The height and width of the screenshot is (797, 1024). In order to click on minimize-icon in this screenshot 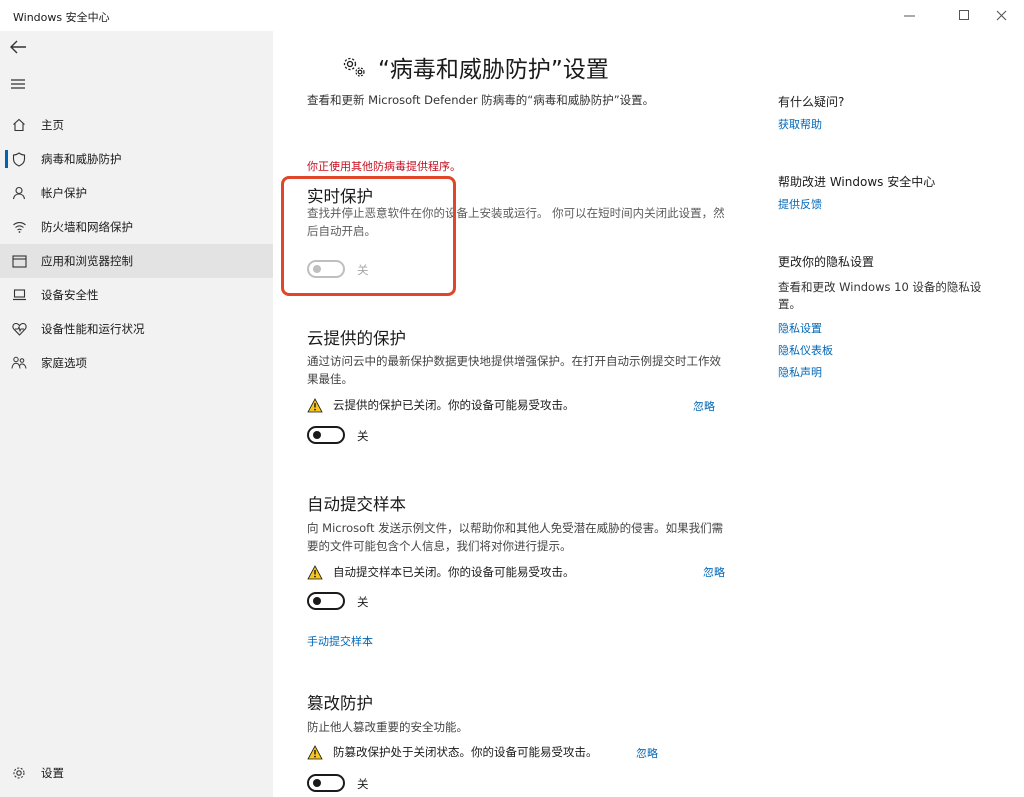, I will do `click(909, 15)`.